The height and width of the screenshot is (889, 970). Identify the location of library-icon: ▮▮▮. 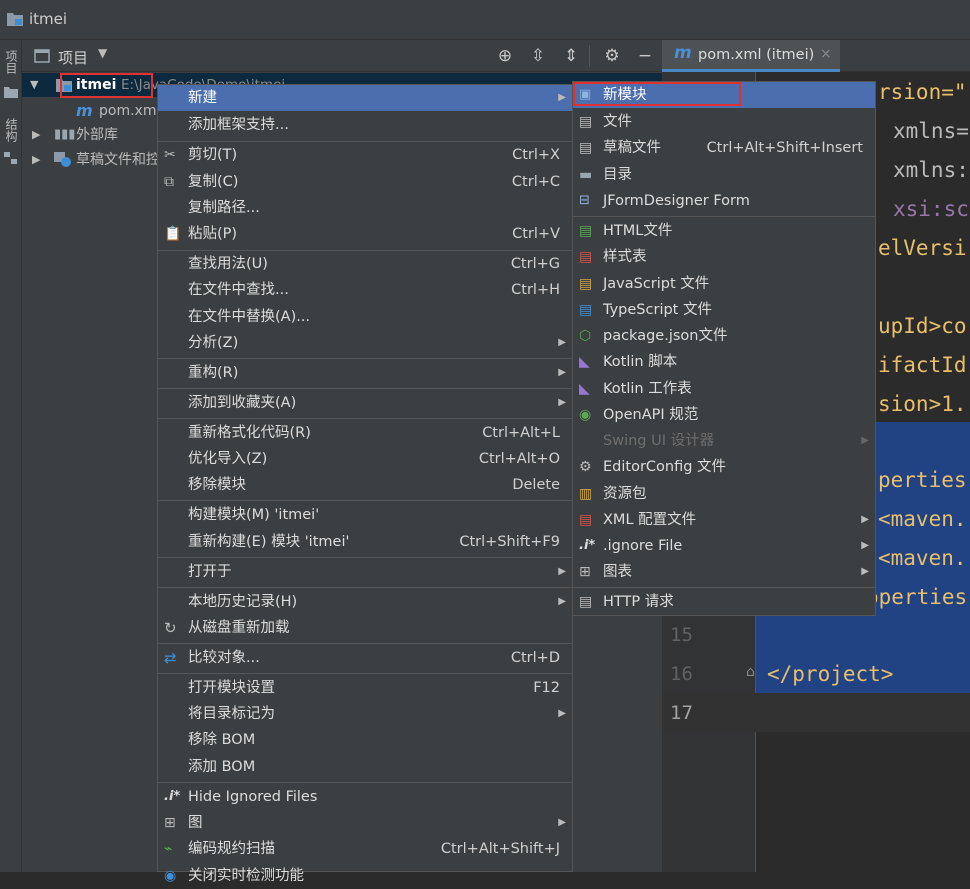
(65, 134).